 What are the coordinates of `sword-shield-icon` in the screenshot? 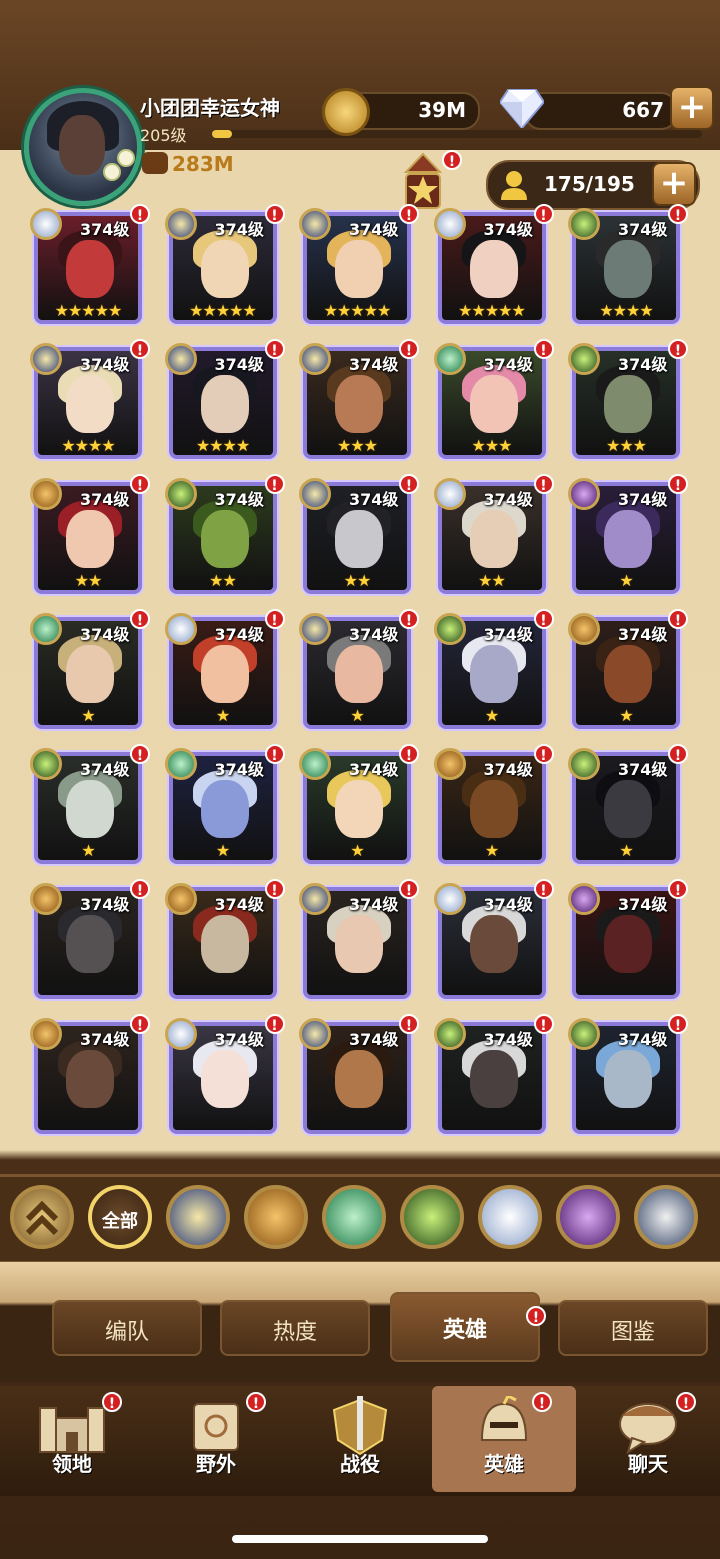 It's located at (360, 1426).